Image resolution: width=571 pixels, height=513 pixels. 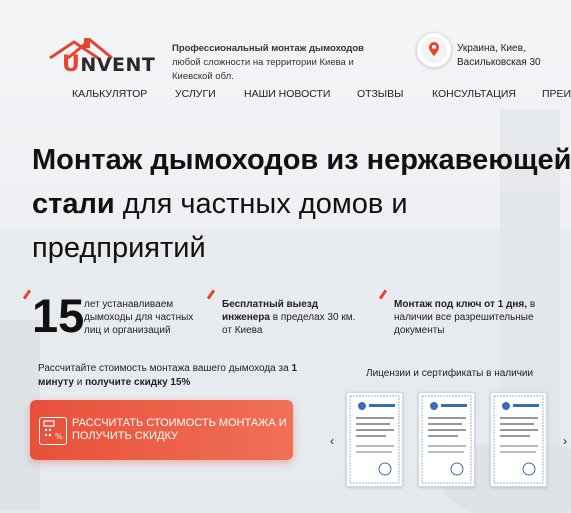 What do you see at coordinates (119, 248) in the screenshot?
I see `hero-line3: предприятий` at bounding box center [119, 248].